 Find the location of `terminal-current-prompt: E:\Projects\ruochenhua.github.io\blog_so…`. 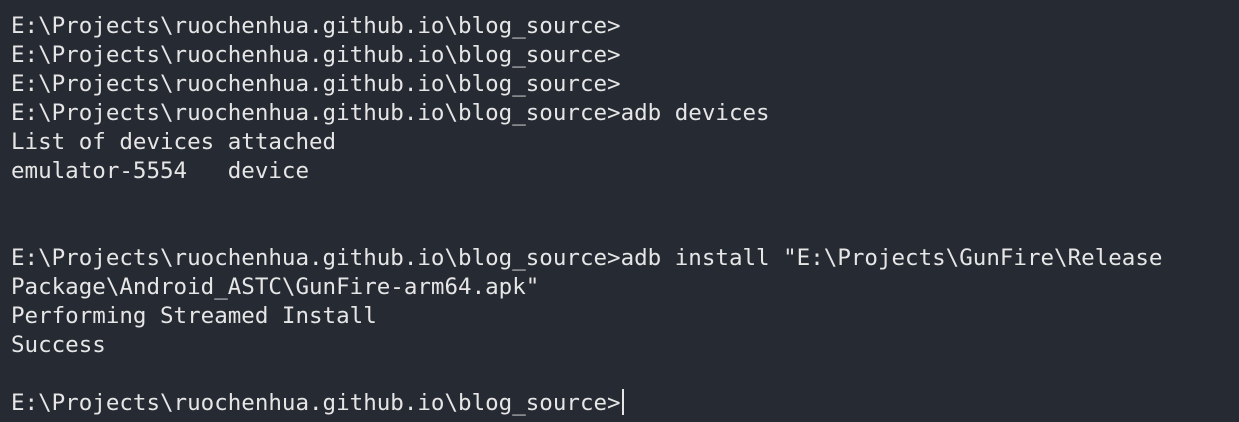

terminal-current-prompt: E:\Projects\ruochenhua.github.io\blog_so… is located at coordinates (316, 403).